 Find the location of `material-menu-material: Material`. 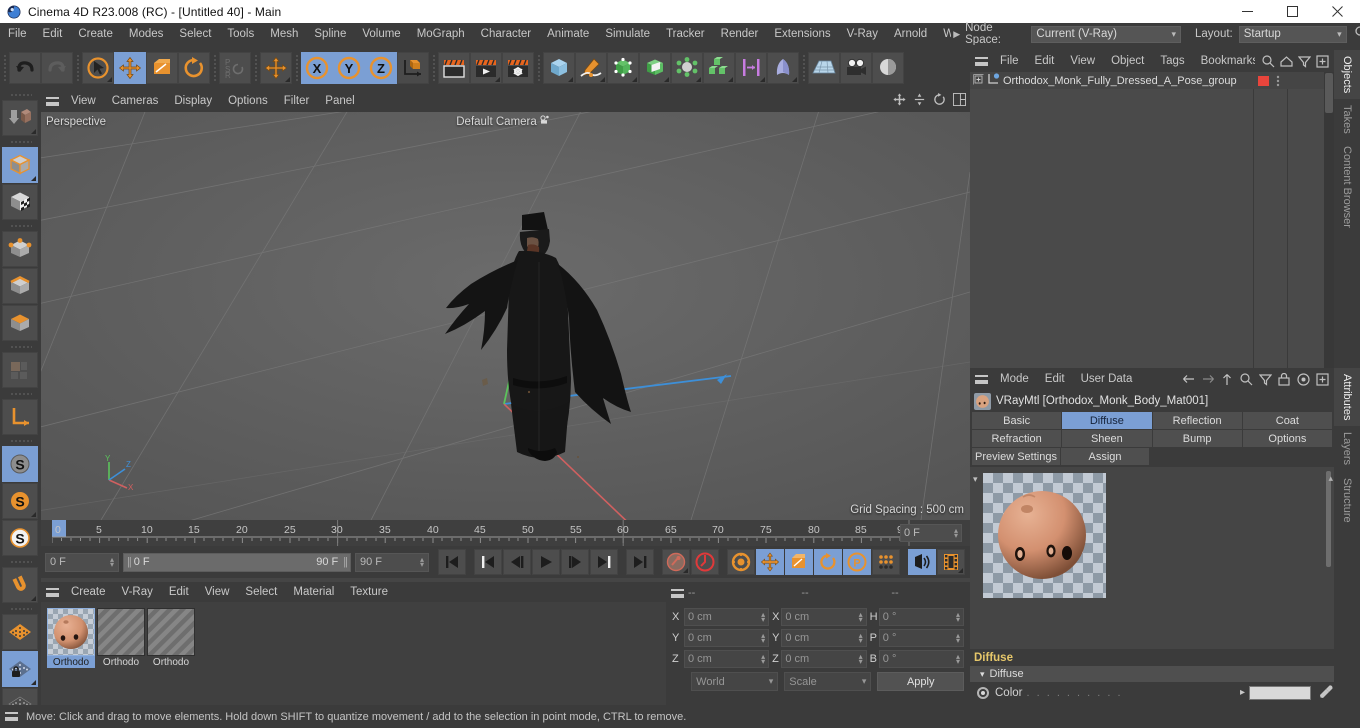

material-menu-material: Material is located at coordinates (313, 592).